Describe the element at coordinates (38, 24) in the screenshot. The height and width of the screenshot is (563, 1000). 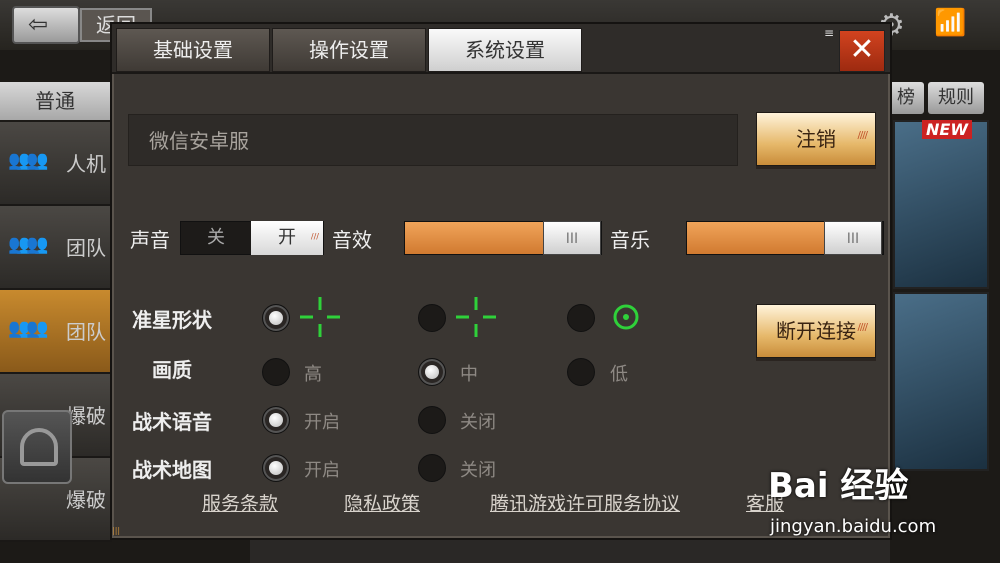
I see `back-arrow-icon: ⇦` at that location.